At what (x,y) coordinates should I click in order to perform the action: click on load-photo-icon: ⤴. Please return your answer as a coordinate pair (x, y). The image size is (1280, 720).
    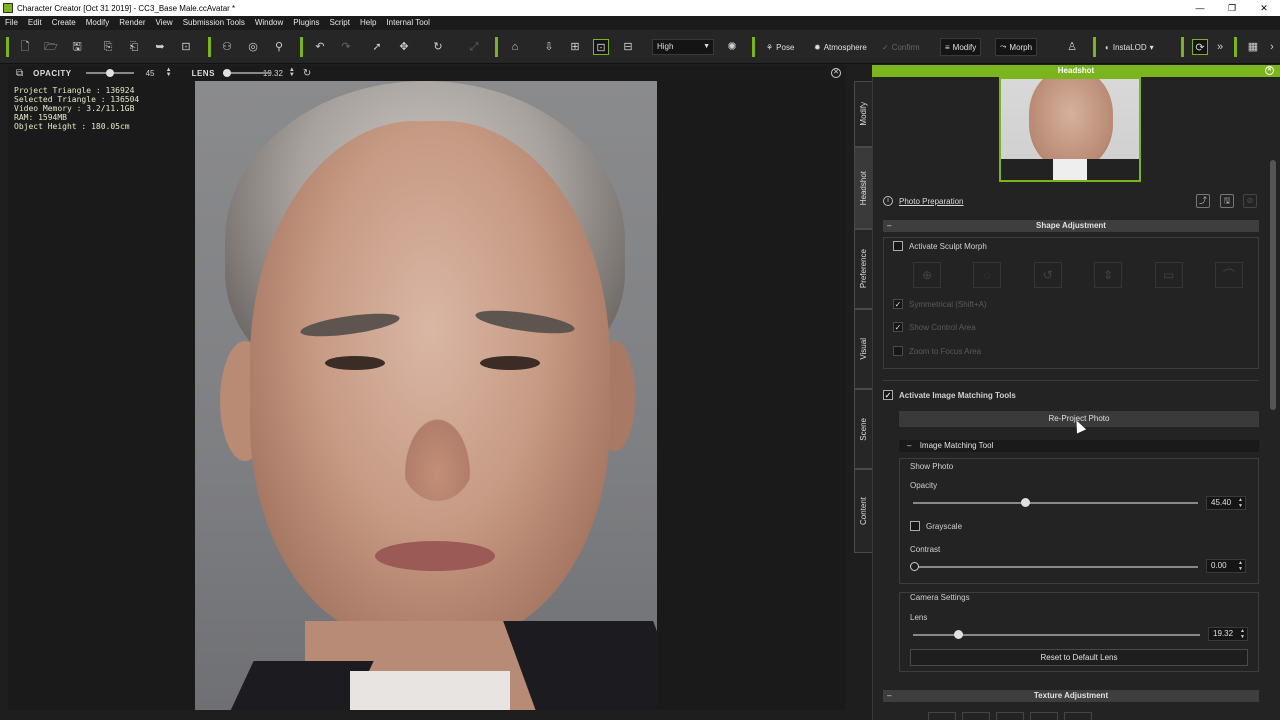
    Looking at the image, I should click on (1203, 201).